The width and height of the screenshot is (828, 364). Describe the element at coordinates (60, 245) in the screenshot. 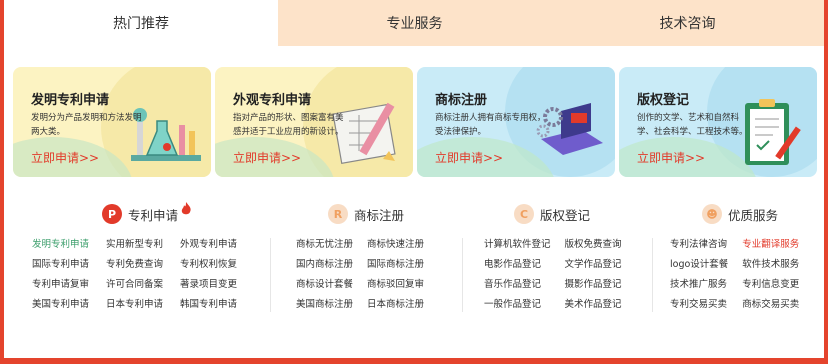

I see `link-invention-patent: 发明专利申请` at that location.